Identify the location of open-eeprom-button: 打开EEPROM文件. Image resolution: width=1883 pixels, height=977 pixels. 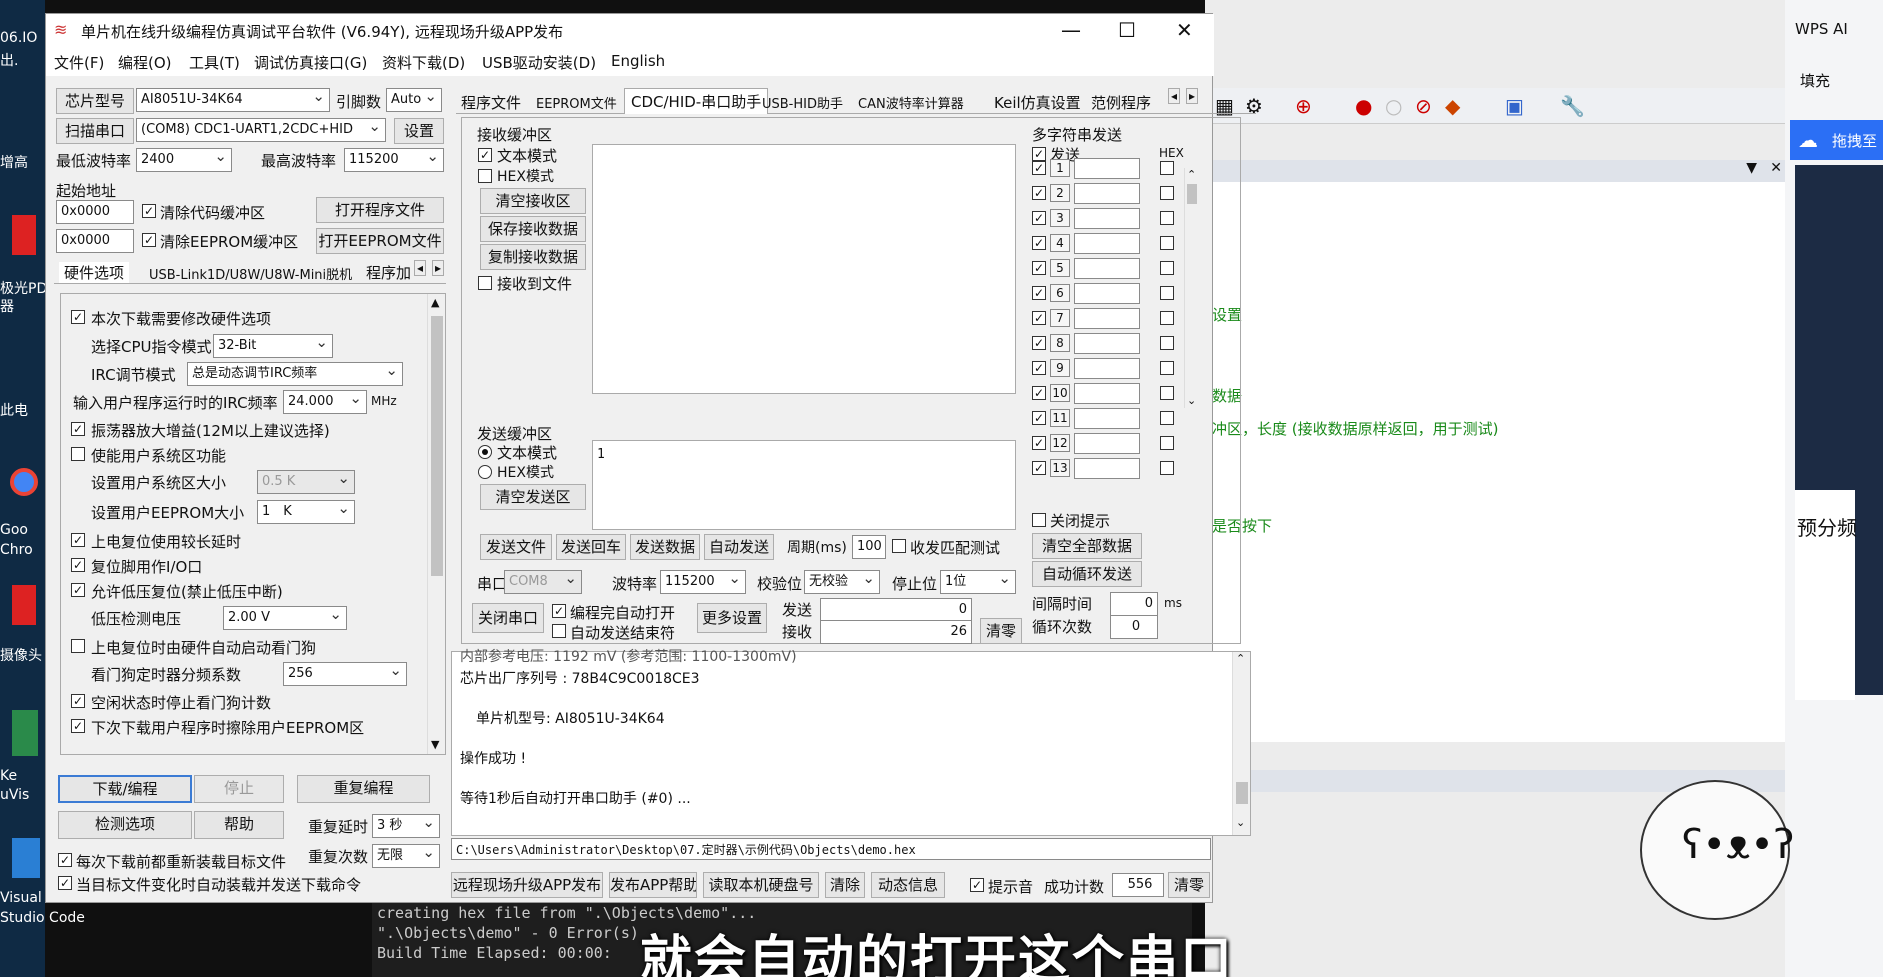
(380, 241).